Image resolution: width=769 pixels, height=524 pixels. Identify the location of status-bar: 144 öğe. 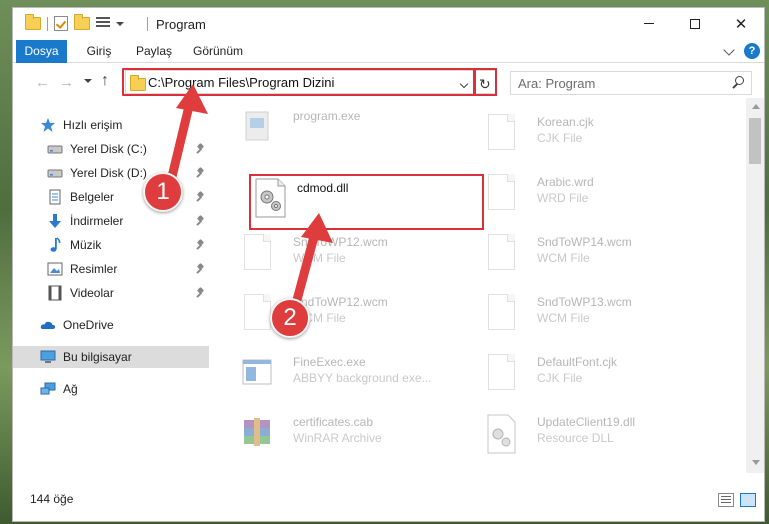
(388, 503).